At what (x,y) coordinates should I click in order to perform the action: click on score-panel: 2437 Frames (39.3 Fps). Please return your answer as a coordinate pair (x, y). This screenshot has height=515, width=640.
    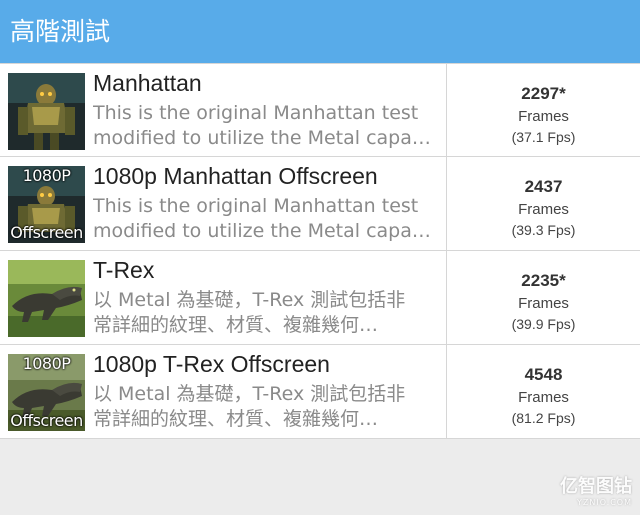
    Looking at the image, I should click on (543, 203).